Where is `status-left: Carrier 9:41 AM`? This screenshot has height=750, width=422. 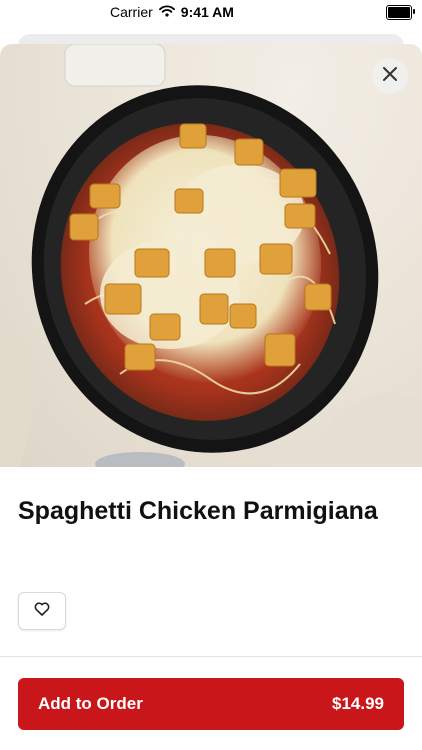 status-left: Carrier 9:41 AM is located at coordinates (172, 12).